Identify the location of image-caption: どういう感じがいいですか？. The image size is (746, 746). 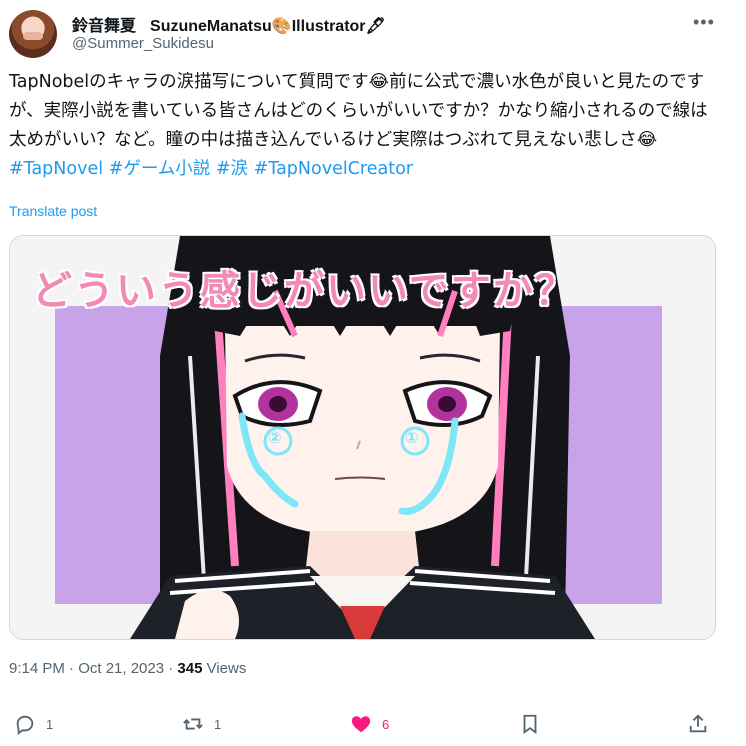
(304, 291).